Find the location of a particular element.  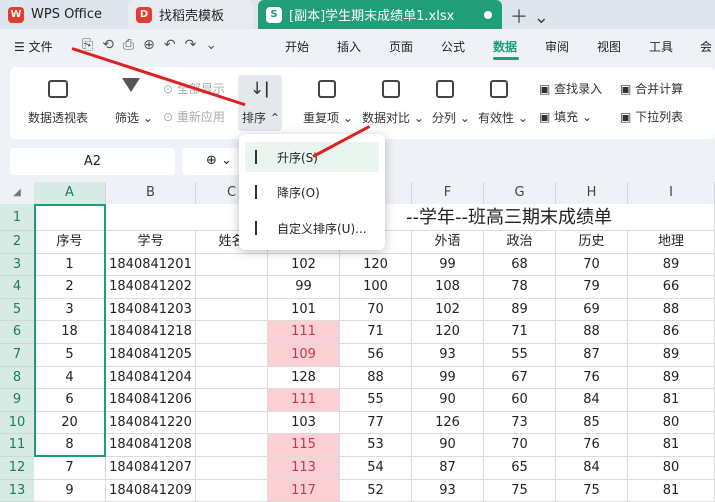

split-column-button: 分列 ⌄ is located at coordinates (451, 117).